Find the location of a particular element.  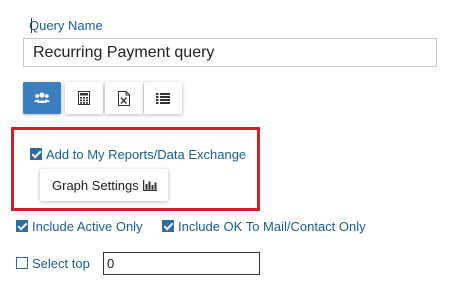

include-ok-to-mail-checkbox is located at coordinates (168, 226).